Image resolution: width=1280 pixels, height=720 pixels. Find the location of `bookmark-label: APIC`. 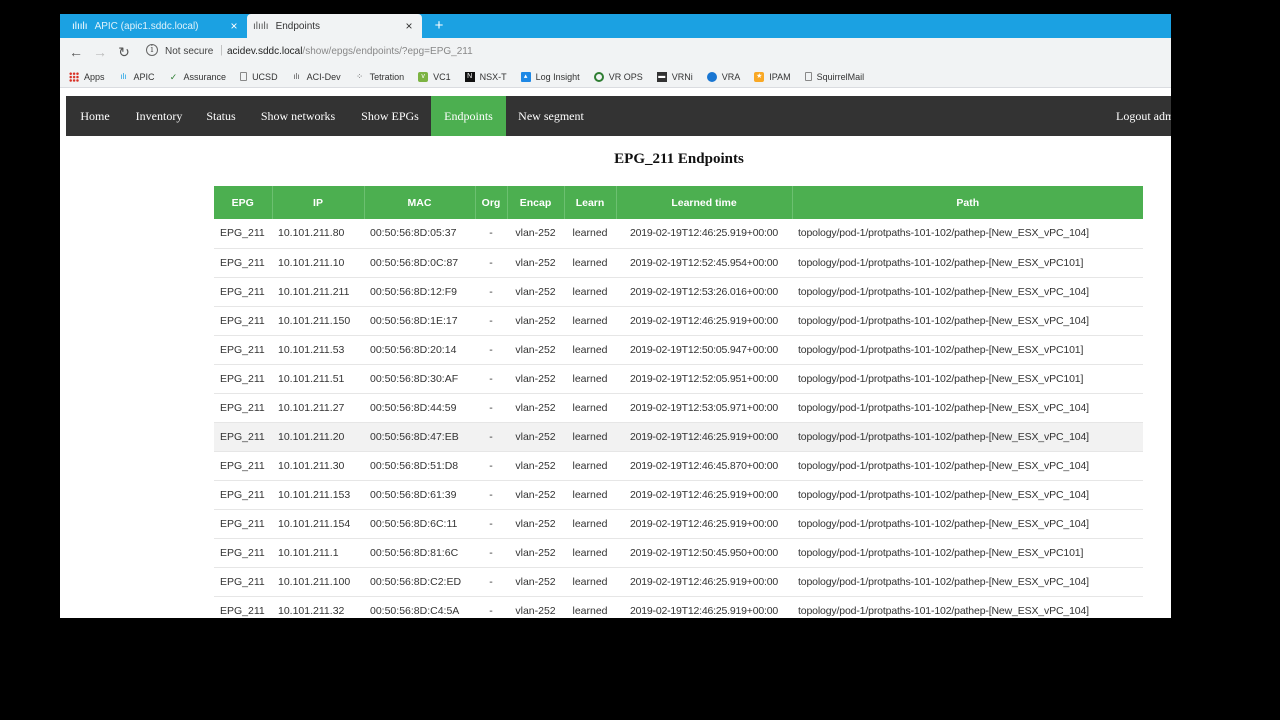

bookmark-label: APIC is located at coordinates (144, 76).